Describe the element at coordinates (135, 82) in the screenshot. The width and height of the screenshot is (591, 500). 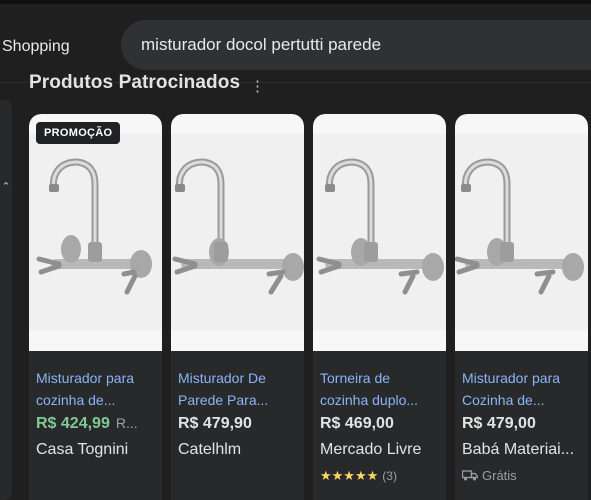
I see `section-title: Produtos Patrocinados` at that location.